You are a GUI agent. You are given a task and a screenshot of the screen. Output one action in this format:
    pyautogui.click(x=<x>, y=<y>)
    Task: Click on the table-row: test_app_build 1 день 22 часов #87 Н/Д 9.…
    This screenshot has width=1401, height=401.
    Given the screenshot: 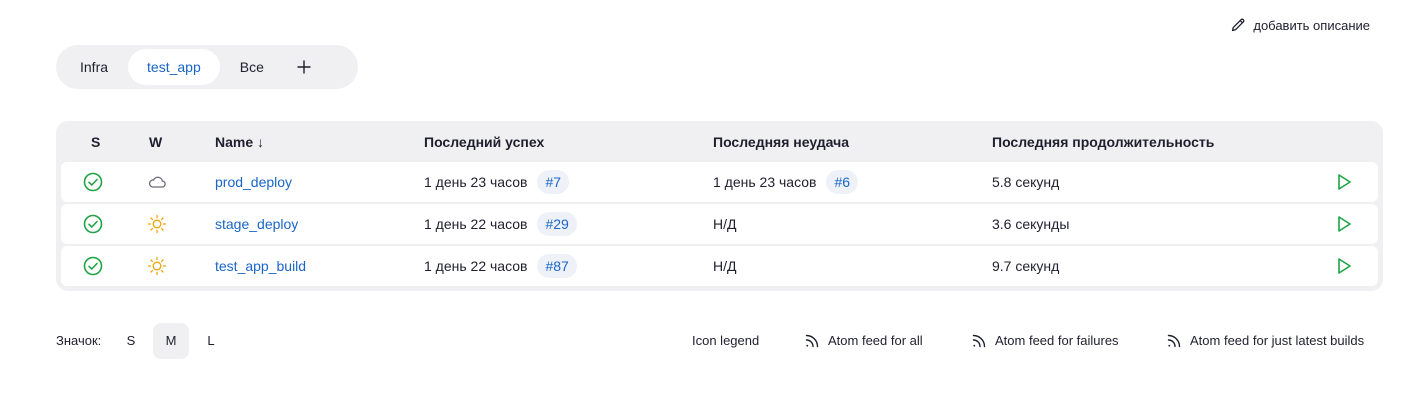 What is the action you would take?
    pyautogui.click(x=719, y=266)
    